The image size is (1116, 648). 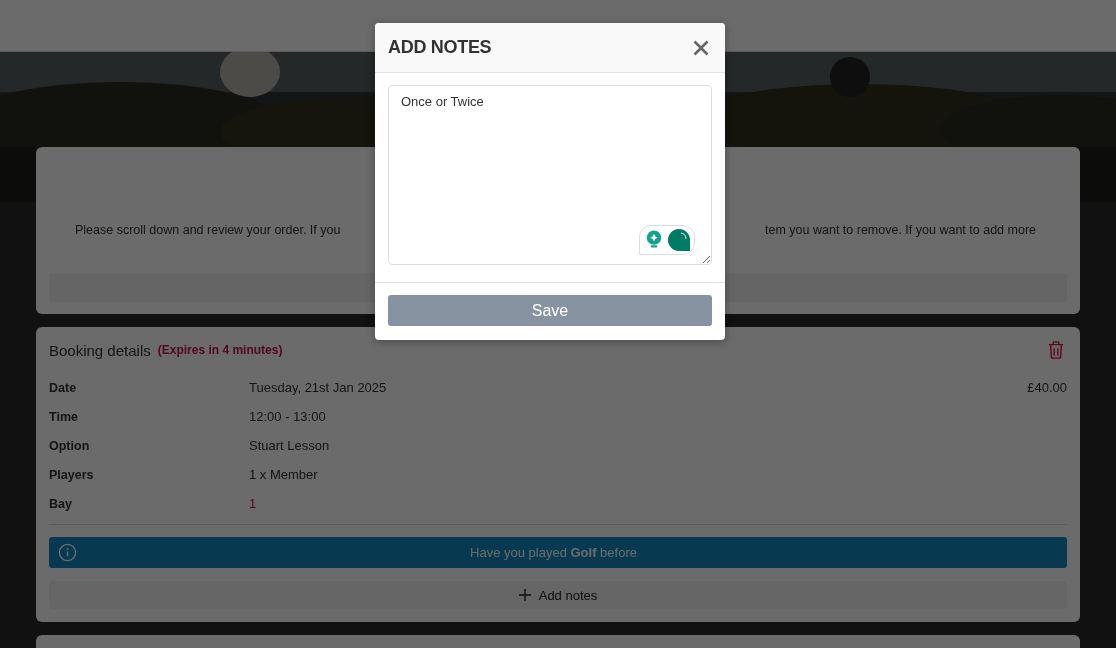 What do you see at coordinates (318, 387) in the screenshot?
I see `detail-value: Tuesday, 21st Jan 2025` at bounding box center [318, 387].